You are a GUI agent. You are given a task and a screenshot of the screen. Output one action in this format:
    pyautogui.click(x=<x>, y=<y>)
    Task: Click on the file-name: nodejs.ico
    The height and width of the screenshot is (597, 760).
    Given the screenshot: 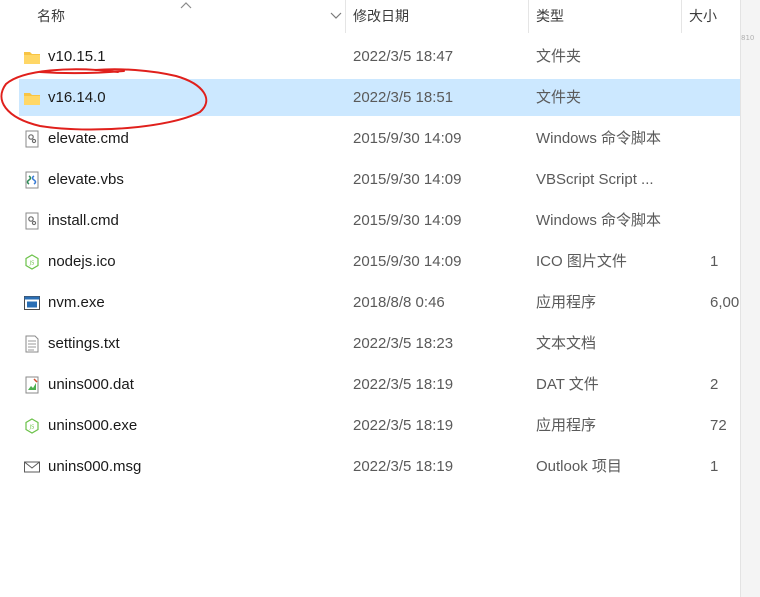 What is the action you would take?
    pyautogui.click(x=82, y=261)
    